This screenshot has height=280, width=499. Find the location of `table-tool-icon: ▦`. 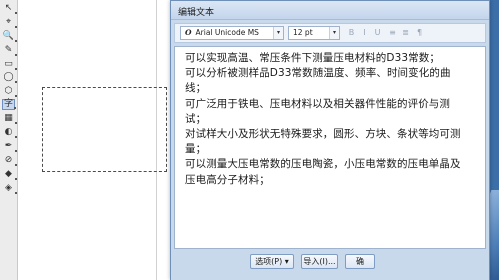

table-tool-icon: ▦ is located at coordinates (9, 118).